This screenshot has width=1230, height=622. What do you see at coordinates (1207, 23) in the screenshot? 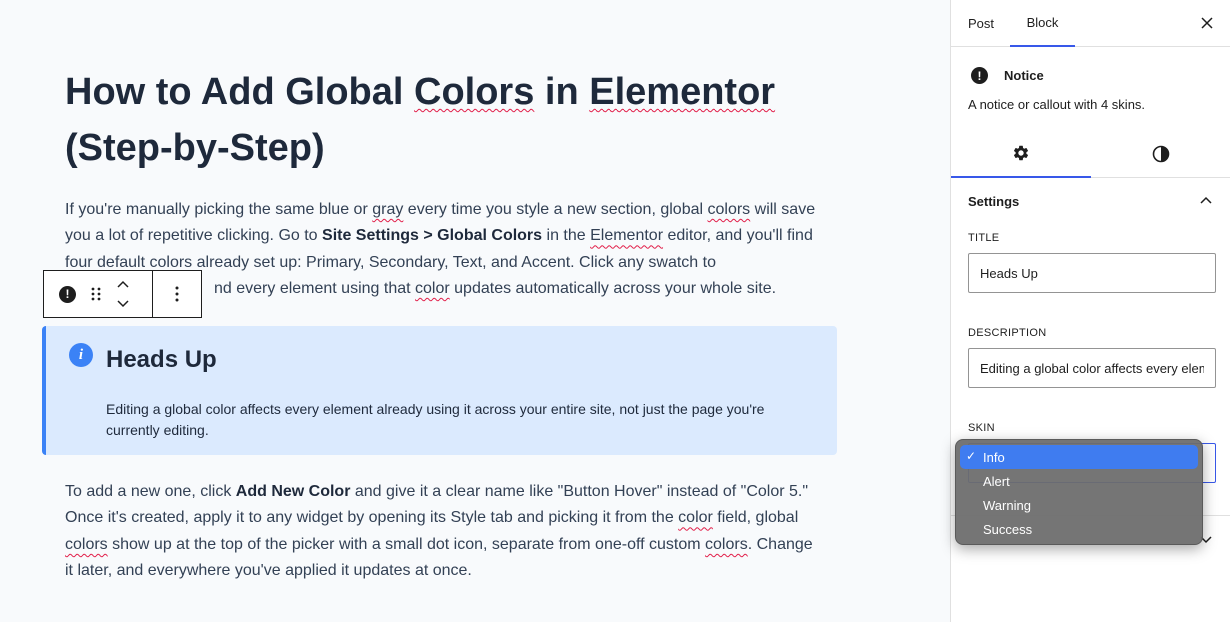
I see `close-icon` at bounding box center [1207, 23].